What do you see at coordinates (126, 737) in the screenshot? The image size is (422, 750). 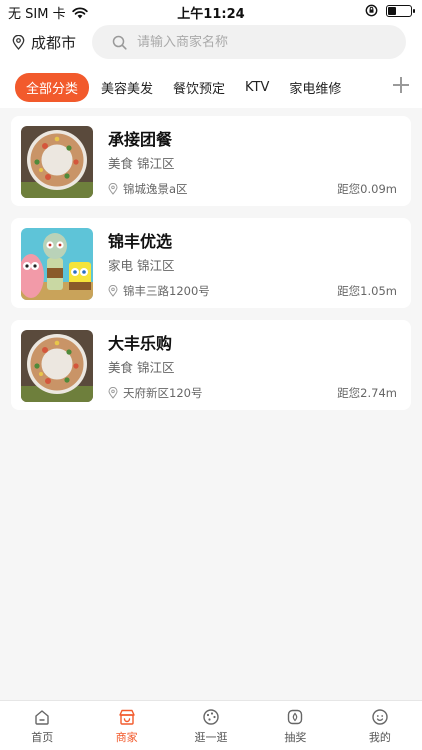 I see `nav-merchants-label: 商家` at bounding box center [126, 737].